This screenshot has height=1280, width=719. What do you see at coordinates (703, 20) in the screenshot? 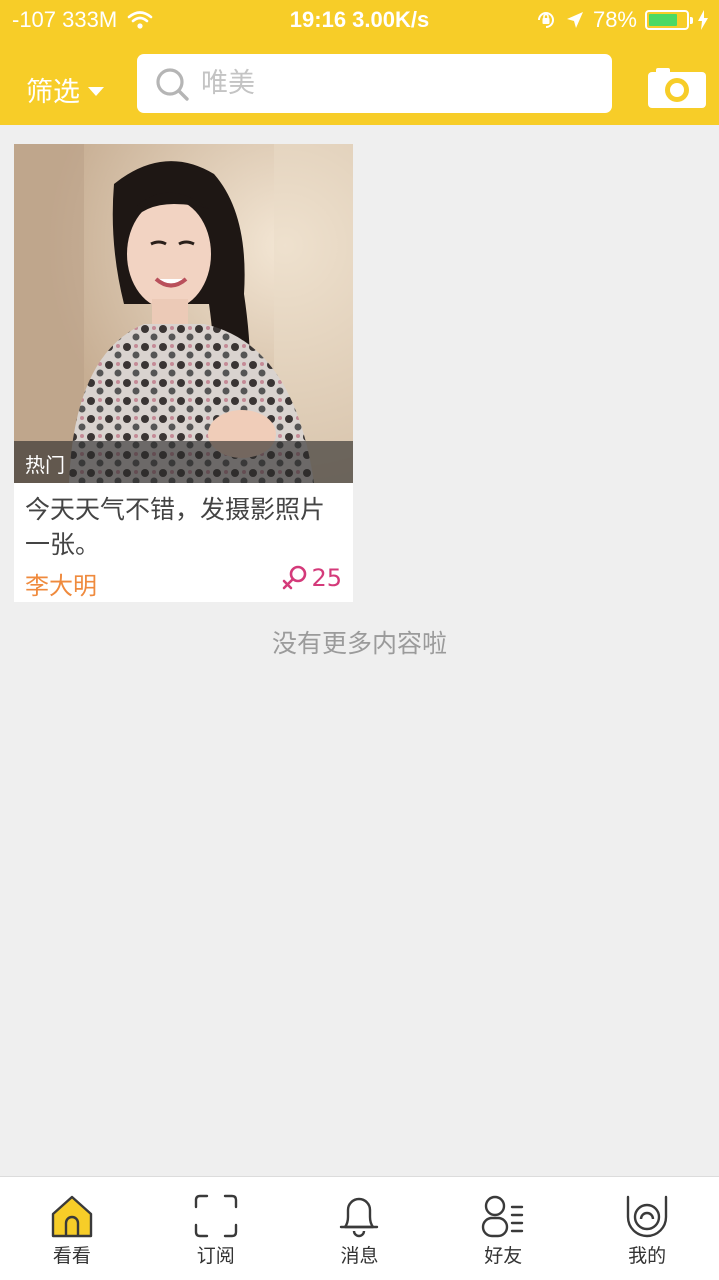
I see `charging-bolt-icon` at bounding box center [703, 20].